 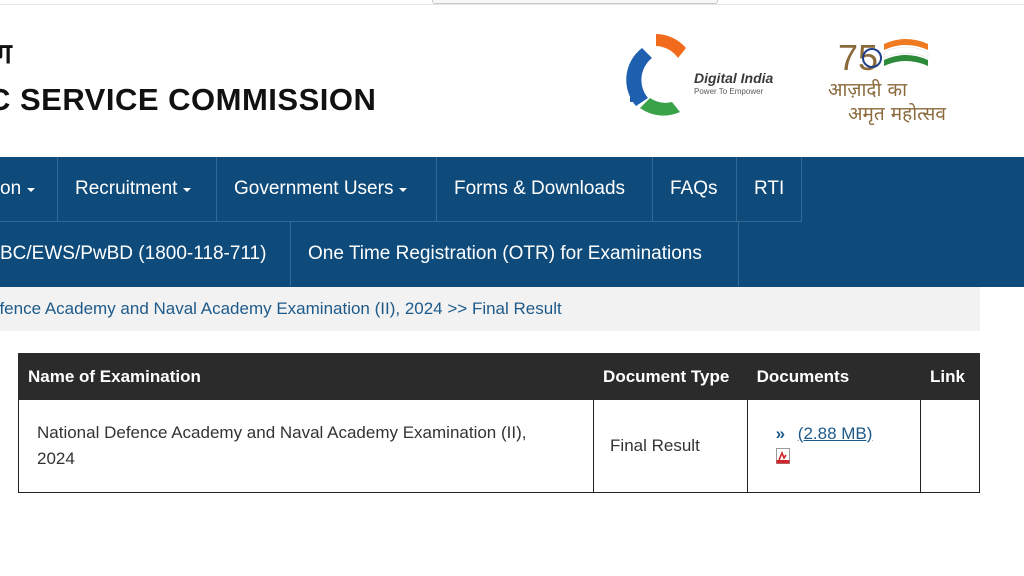 I want to click on nav-item-label: Government Users, so click(x=314, y=188).